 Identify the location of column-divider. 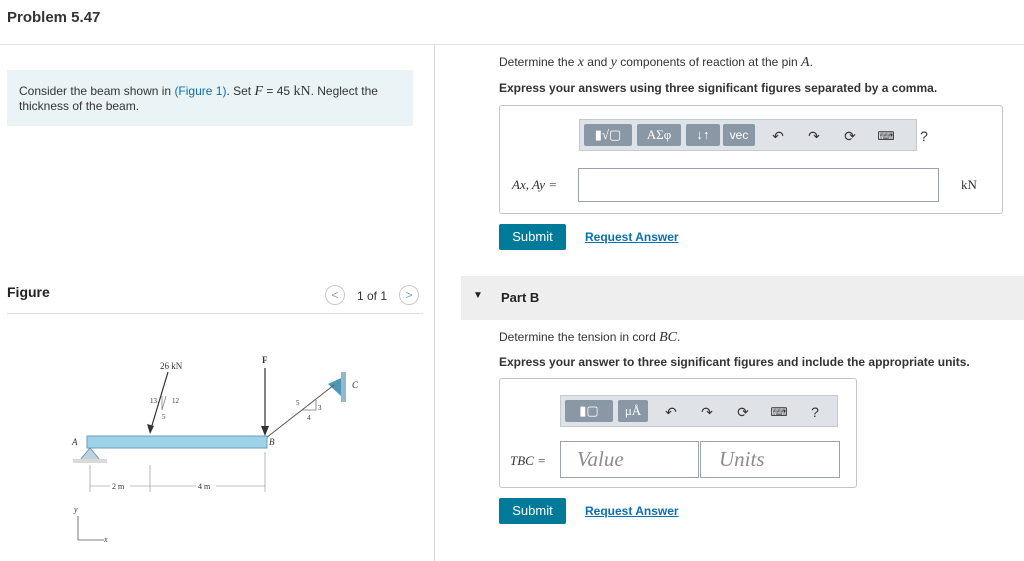
(434, 303).